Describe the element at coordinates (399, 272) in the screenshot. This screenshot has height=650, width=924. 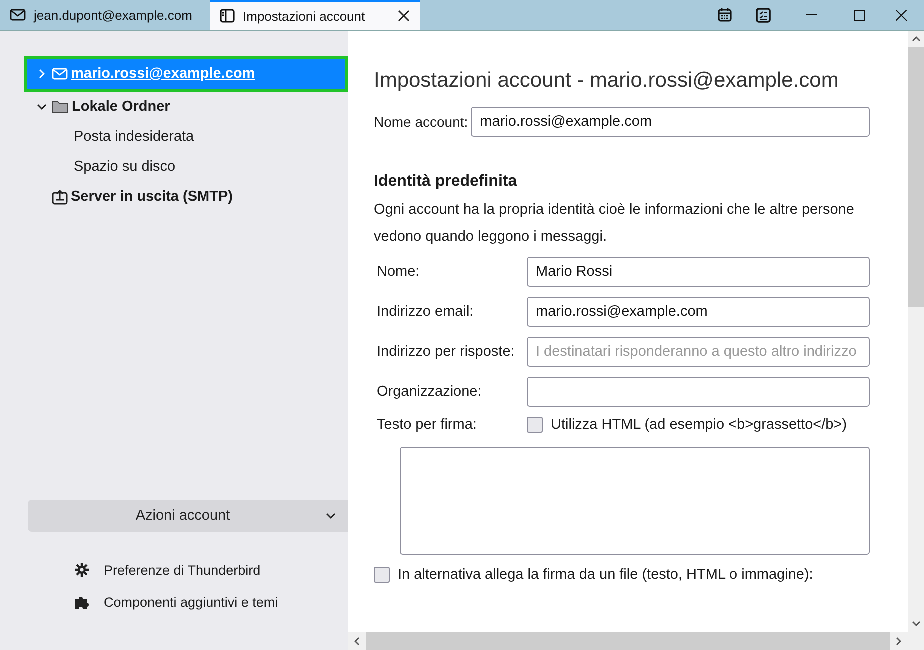
I see `field-label: Nome:` at that location.